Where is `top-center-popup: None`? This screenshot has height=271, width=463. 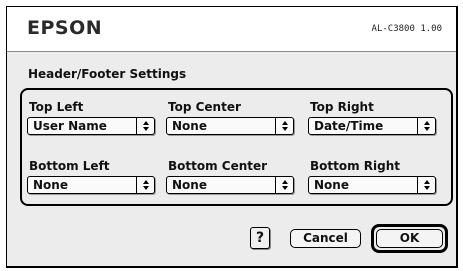
top-center-popup: None is located at coordinates (230, 126).